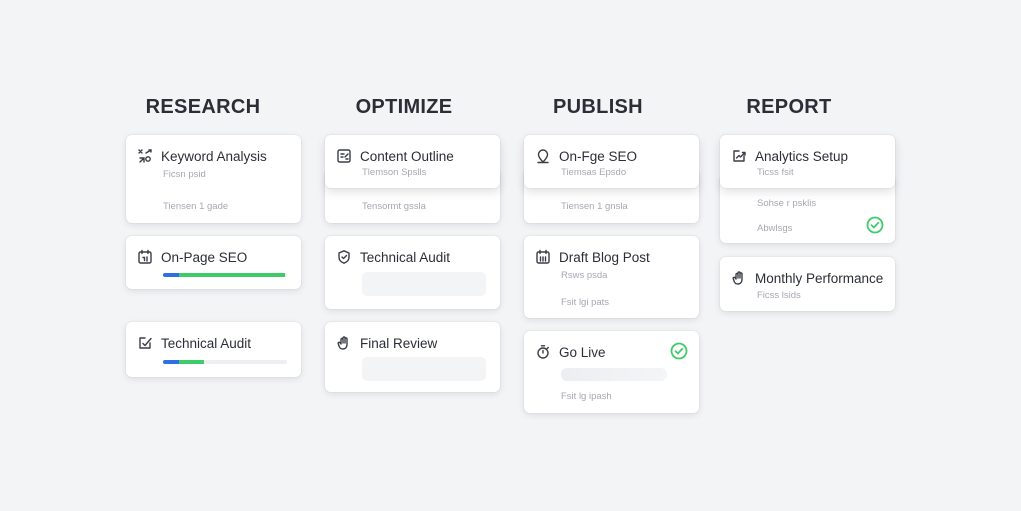 The height and width of the screenshot is (511, 1021). Describe the element at coordinates (775, 228) in the screenshot. I see `card-detail: Abwlsgs` at that location.